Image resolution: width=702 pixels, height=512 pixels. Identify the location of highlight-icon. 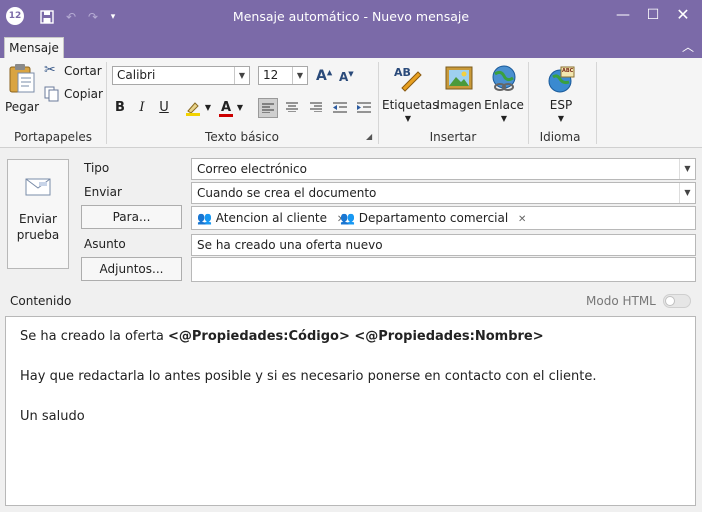
(193, 108).